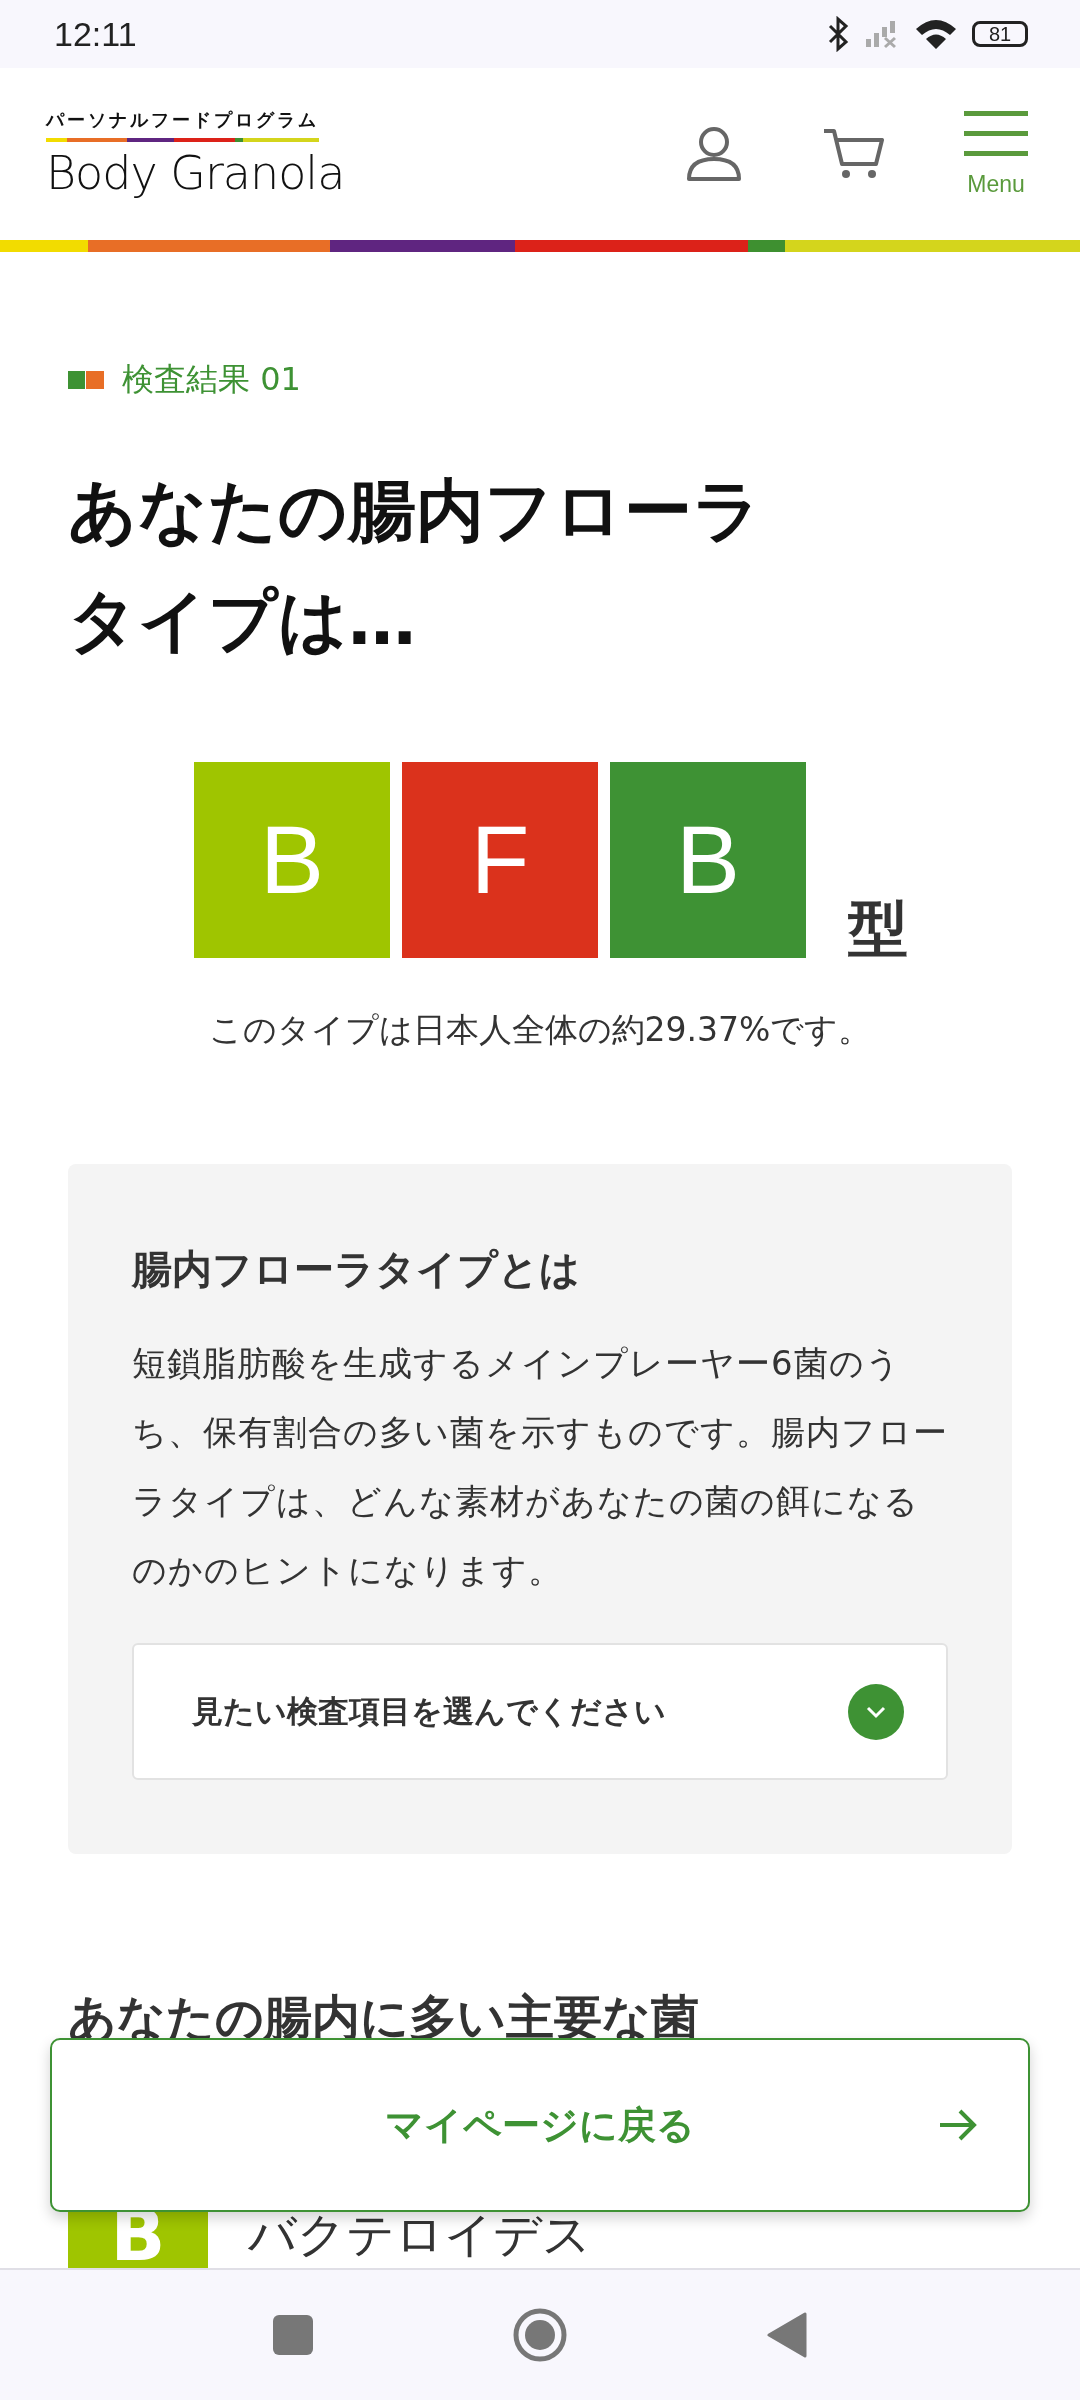  I want to click on item-select: 見たい検査項目を選んでください, so click(540, 1711).